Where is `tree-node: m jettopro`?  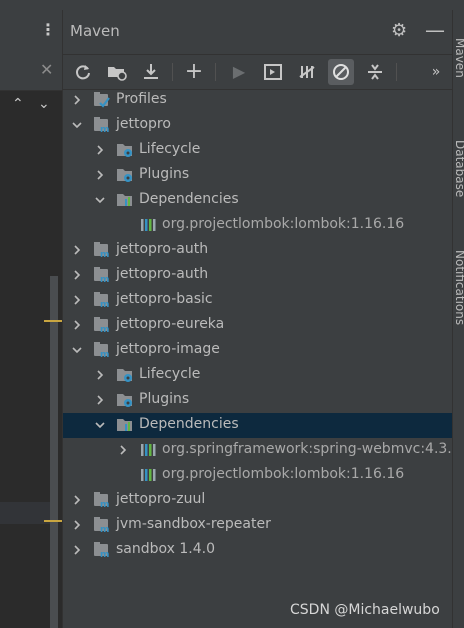 tree-node: m jettopro is located at coordinates (257, 125).